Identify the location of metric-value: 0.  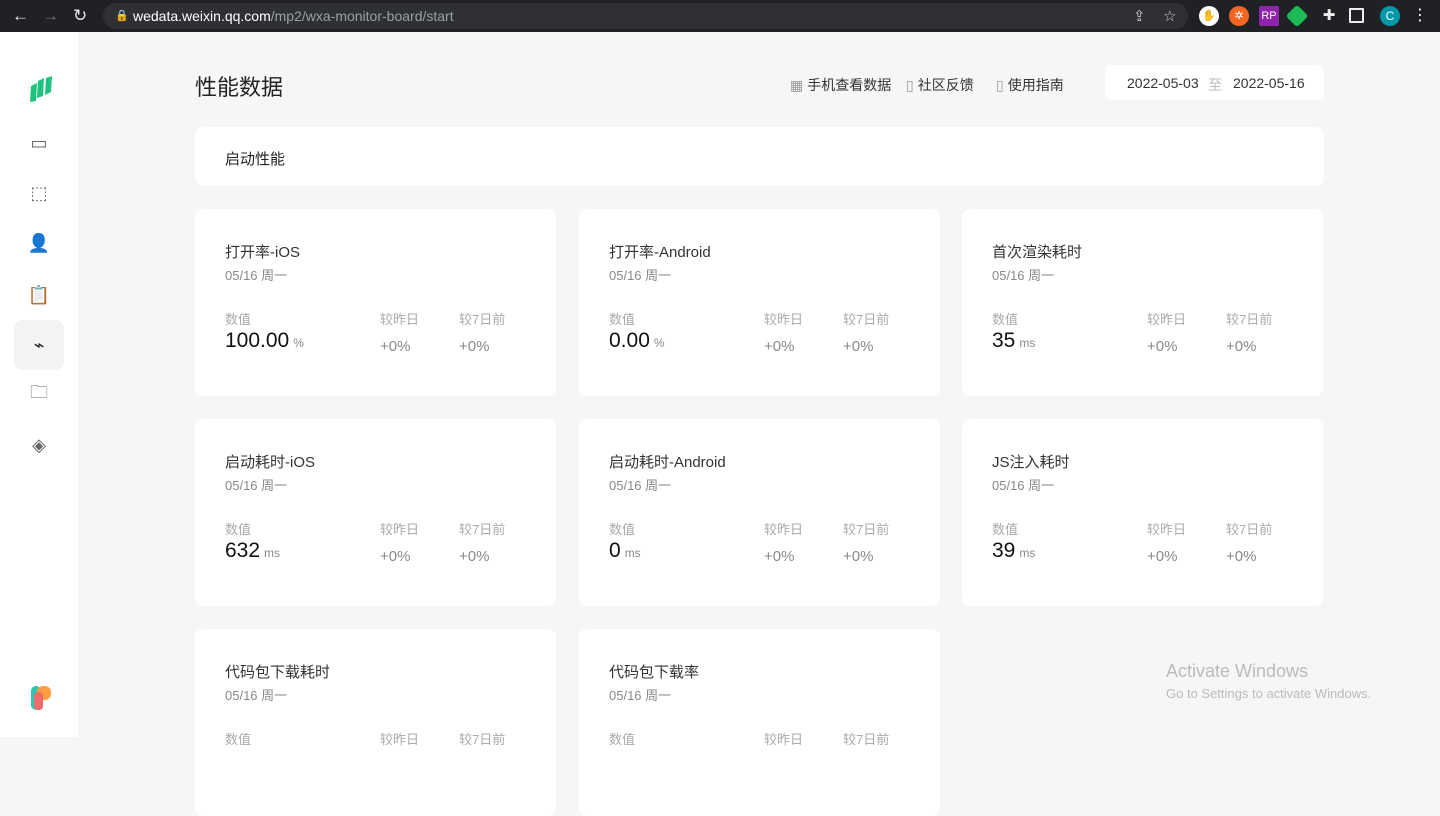
(615, 550).